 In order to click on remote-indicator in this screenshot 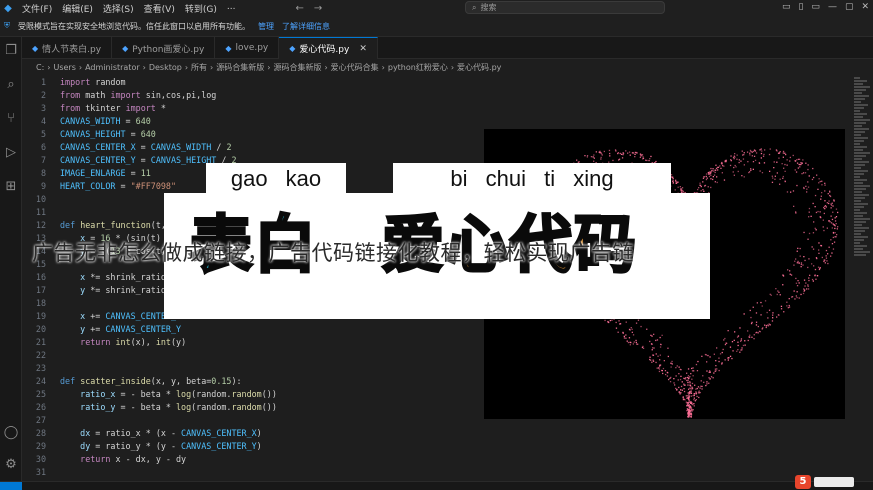, I will do `click(11, 486)`.